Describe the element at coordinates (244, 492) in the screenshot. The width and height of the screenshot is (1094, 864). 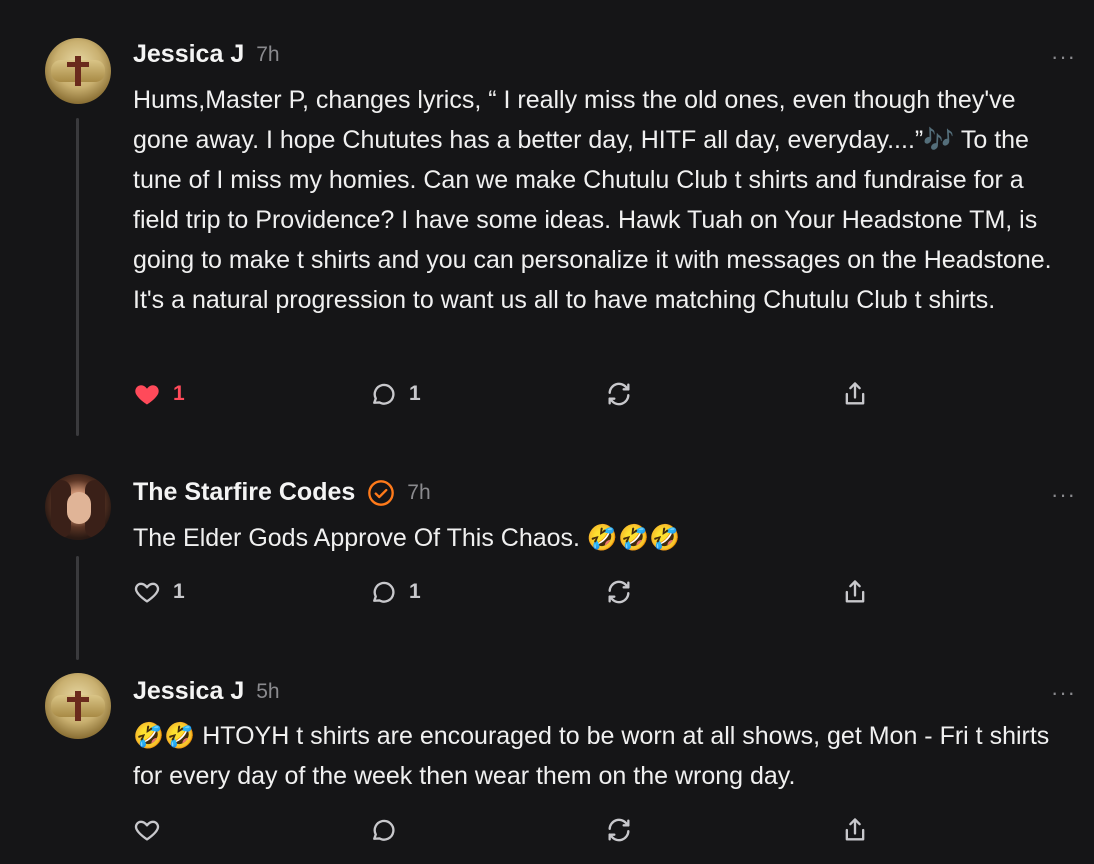
I see `author-name: The Starfire Codes` at that location.